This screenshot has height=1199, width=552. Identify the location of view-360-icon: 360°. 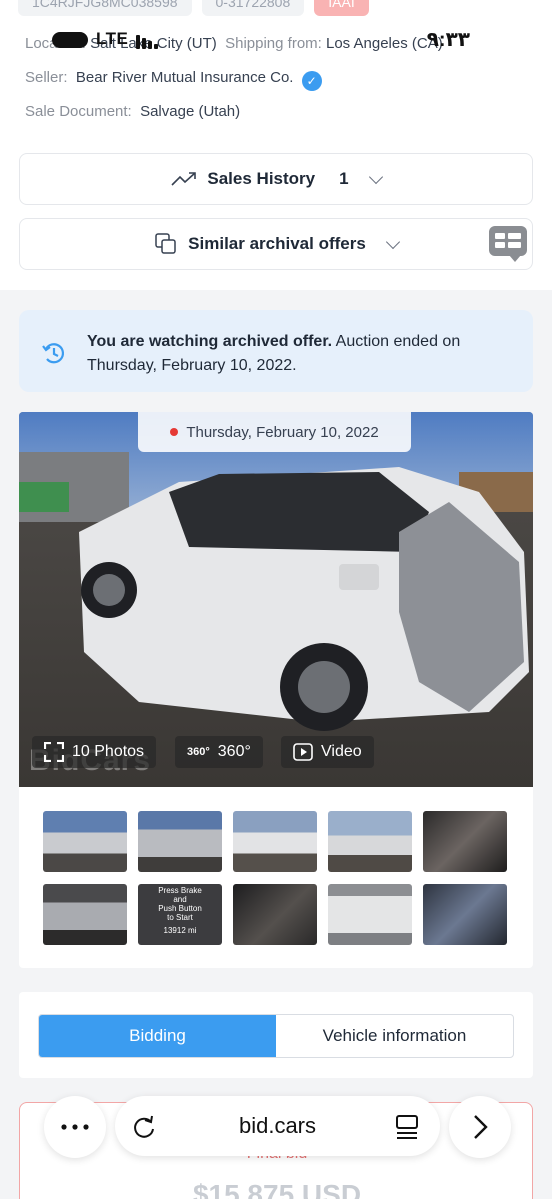
(198, 752).